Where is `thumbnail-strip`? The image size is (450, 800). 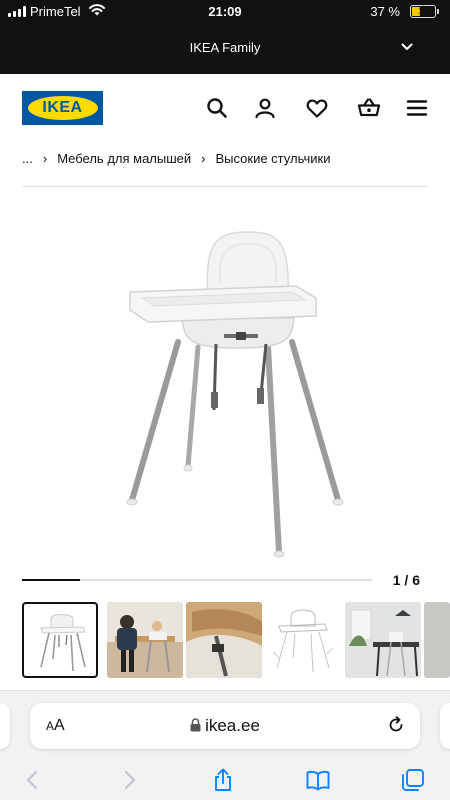
thumbnail-strip is located at coordinates (236, 640).